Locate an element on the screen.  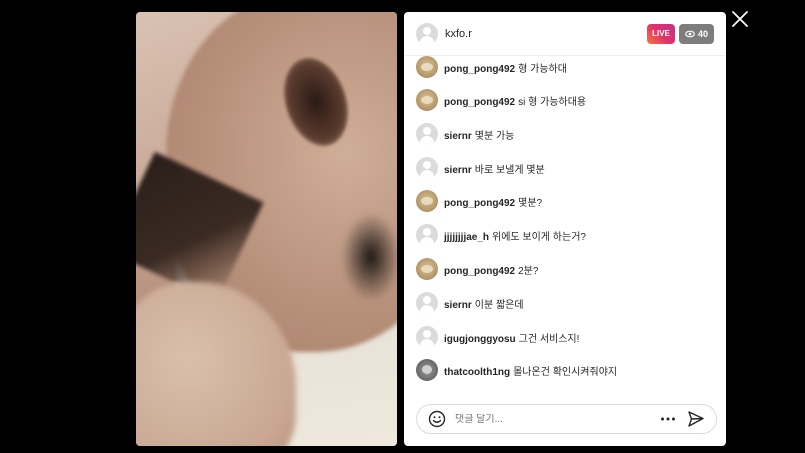
emoji-button is located at coordinates (437, 419).